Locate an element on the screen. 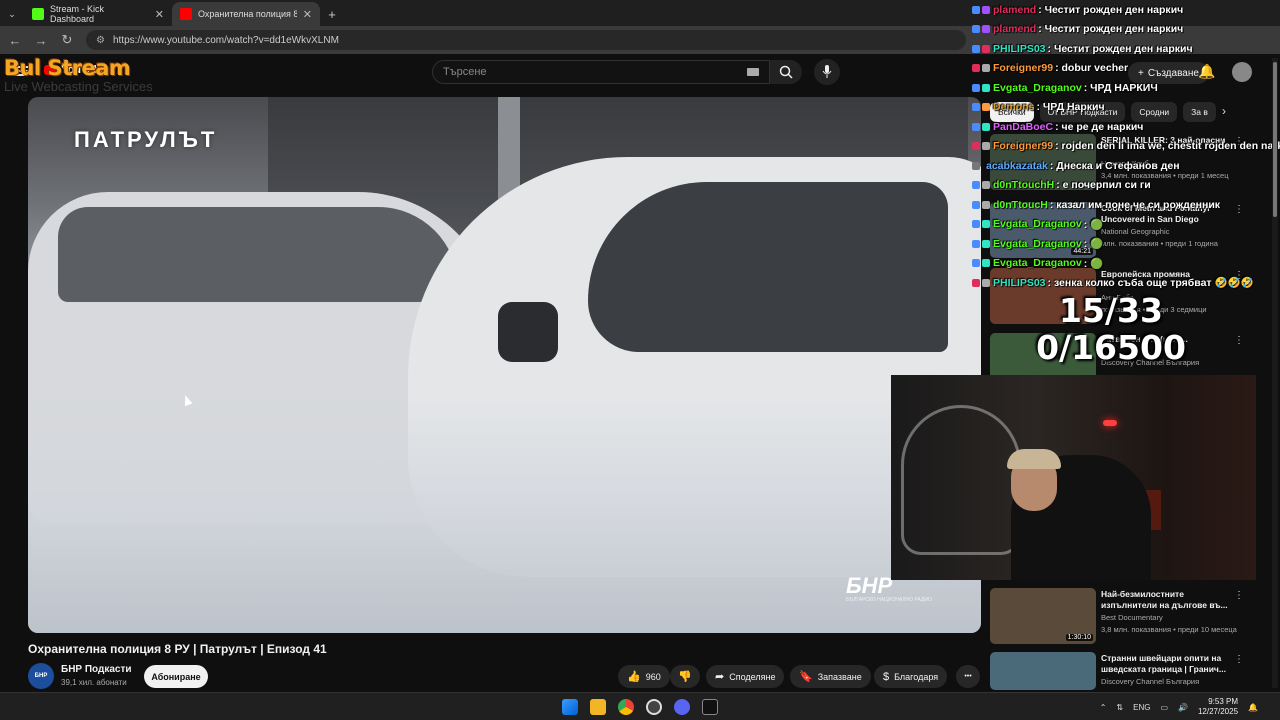 The width and height of the screenshot is (1280, 720). forward-arrow-icon: → is located at coordinates (41, 40).